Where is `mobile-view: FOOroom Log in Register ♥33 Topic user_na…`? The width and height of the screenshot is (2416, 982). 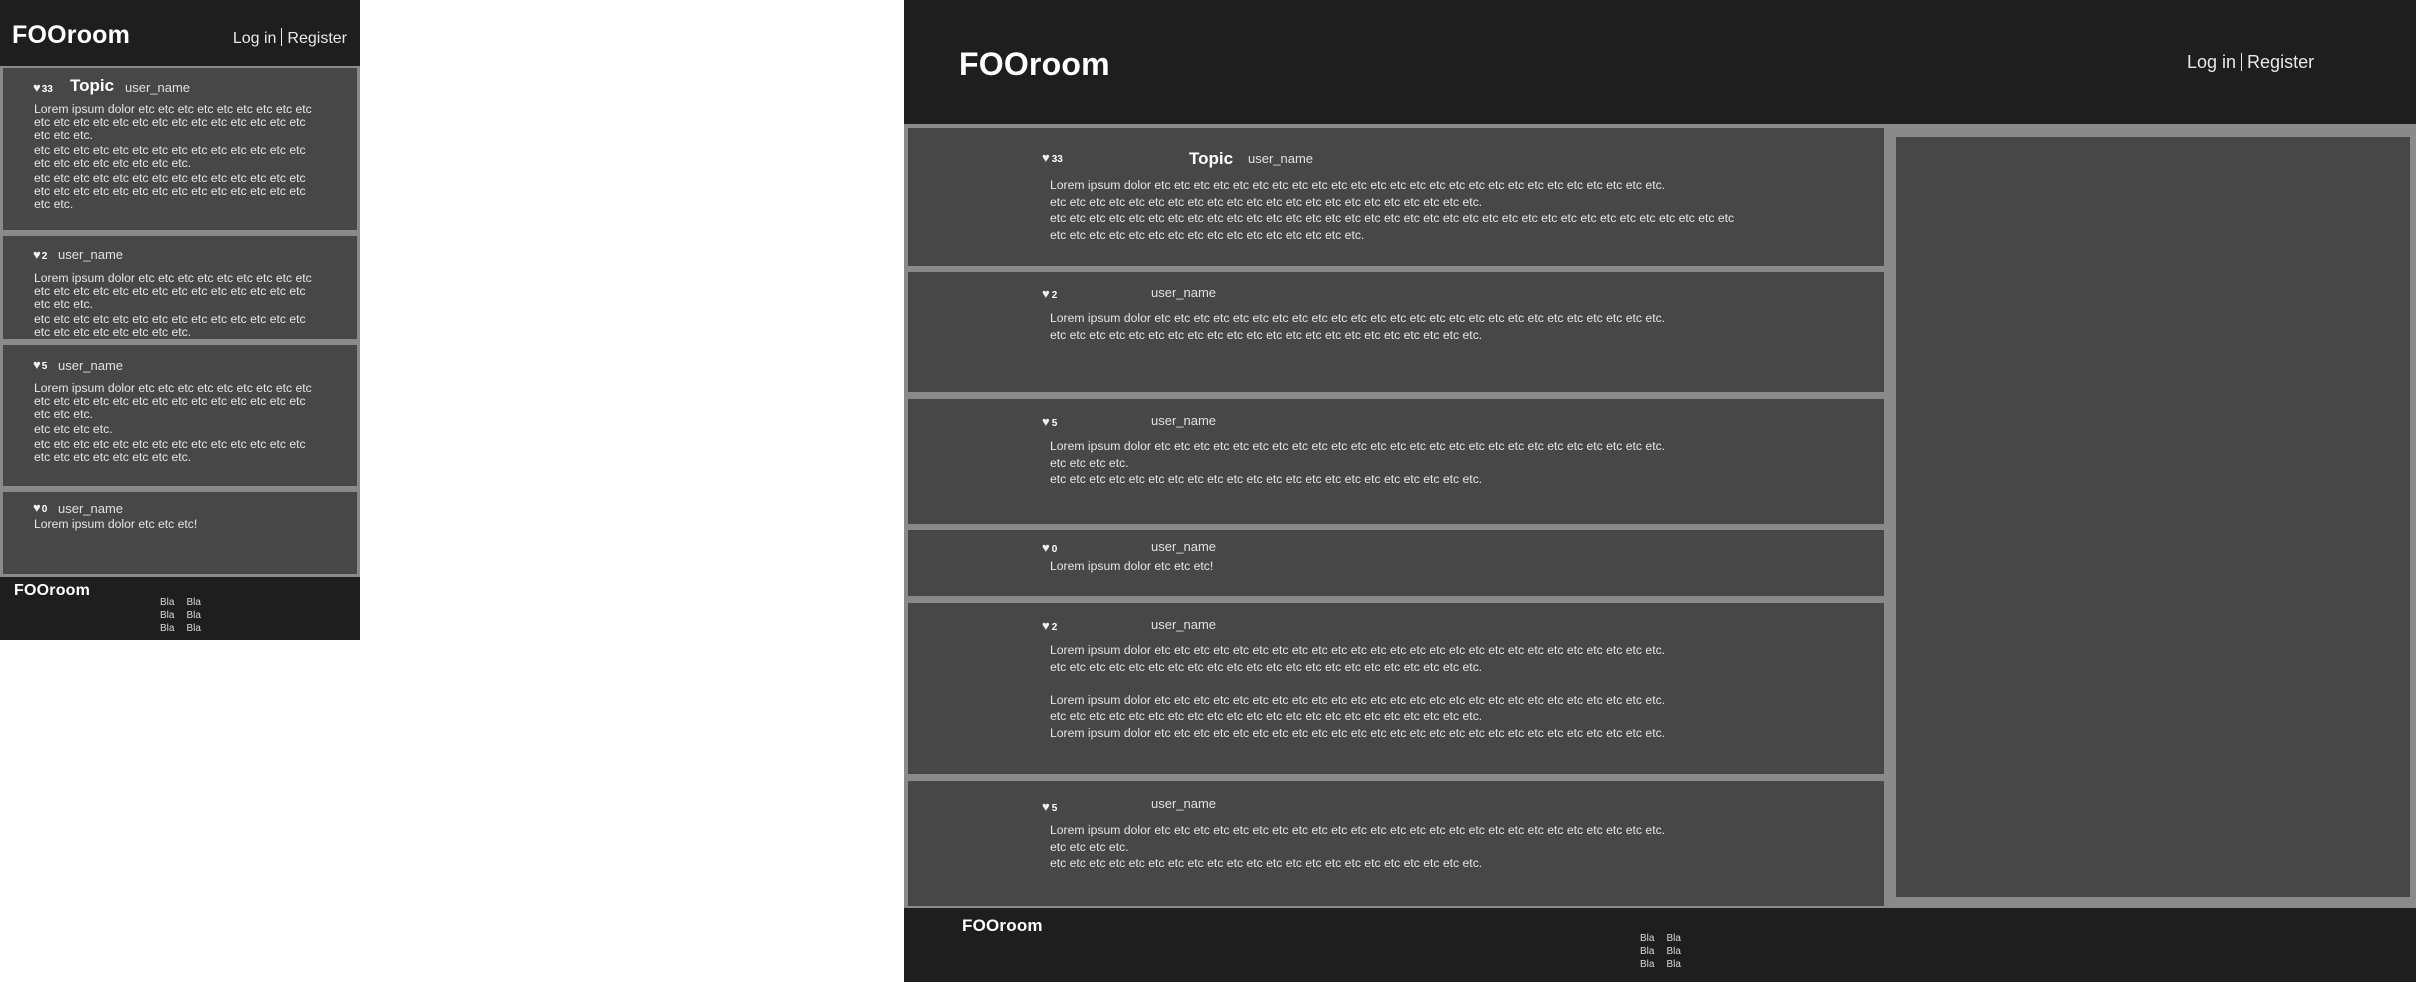
mobile-view: FOOroom Log in Register ♥33 Topic user_na… is located at coordinates (180, 320).